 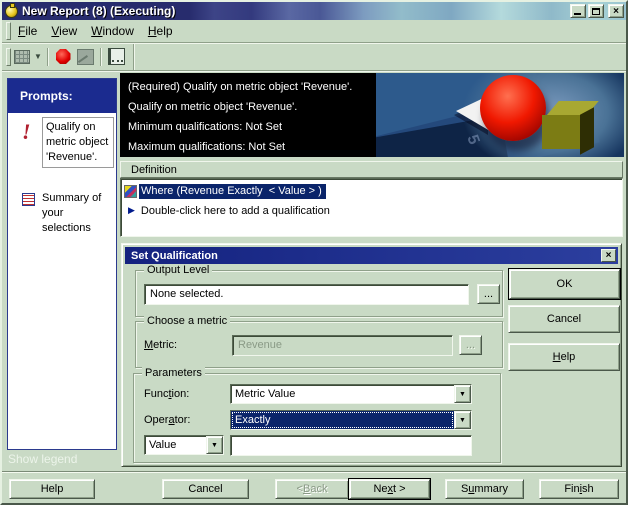 I want to click on next-button-face: Ne x t >, so click(x=389, y=489).